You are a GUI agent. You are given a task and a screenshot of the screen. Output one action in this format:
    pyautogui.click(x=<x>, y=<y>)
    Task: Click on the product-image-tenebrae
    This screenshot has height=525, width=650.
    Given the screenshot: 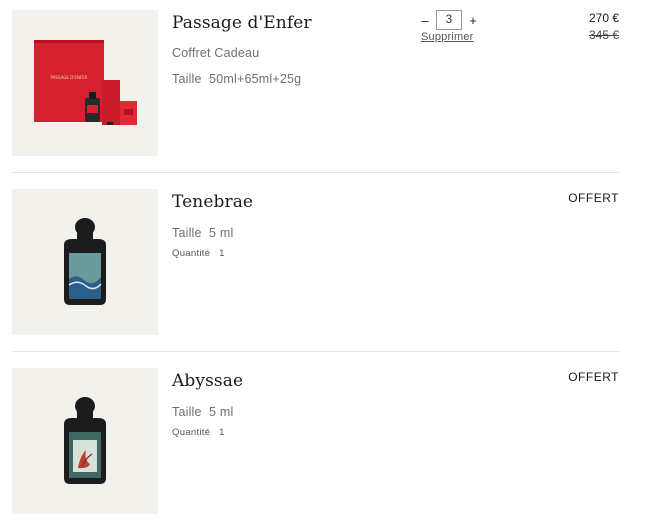 What is the action you would take?
    pyautogui.click(x=85, y=262)
    